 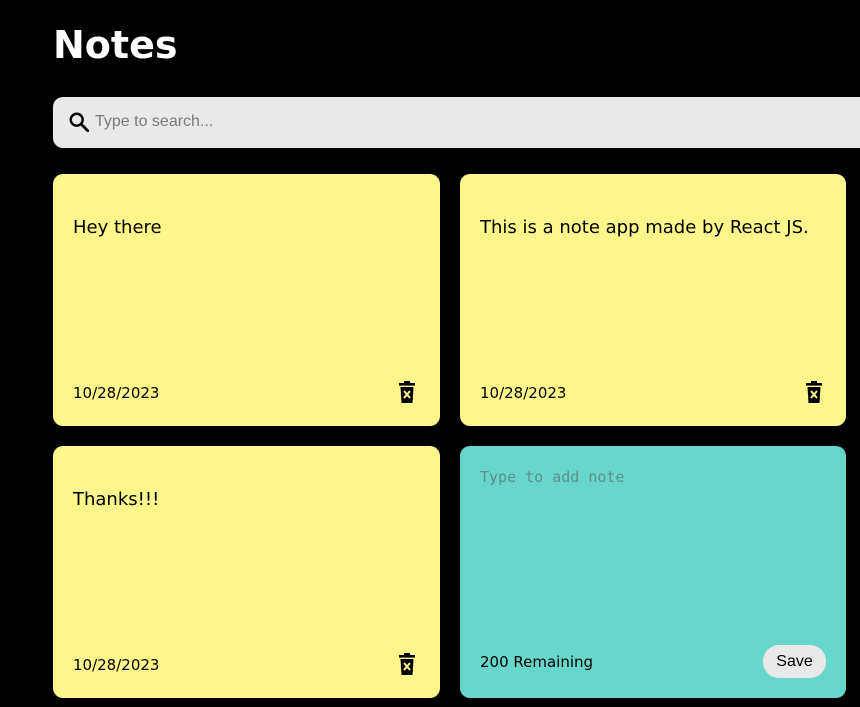 I want to click on new-note-textarea, so click(x=650, y=543).